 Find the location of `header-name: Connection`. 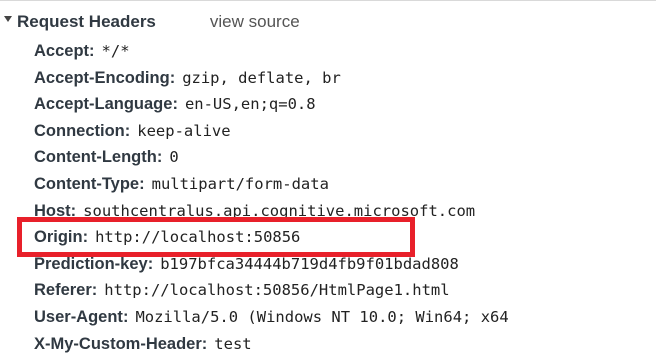

header-name: Connection is located at coordinates (79, 130).